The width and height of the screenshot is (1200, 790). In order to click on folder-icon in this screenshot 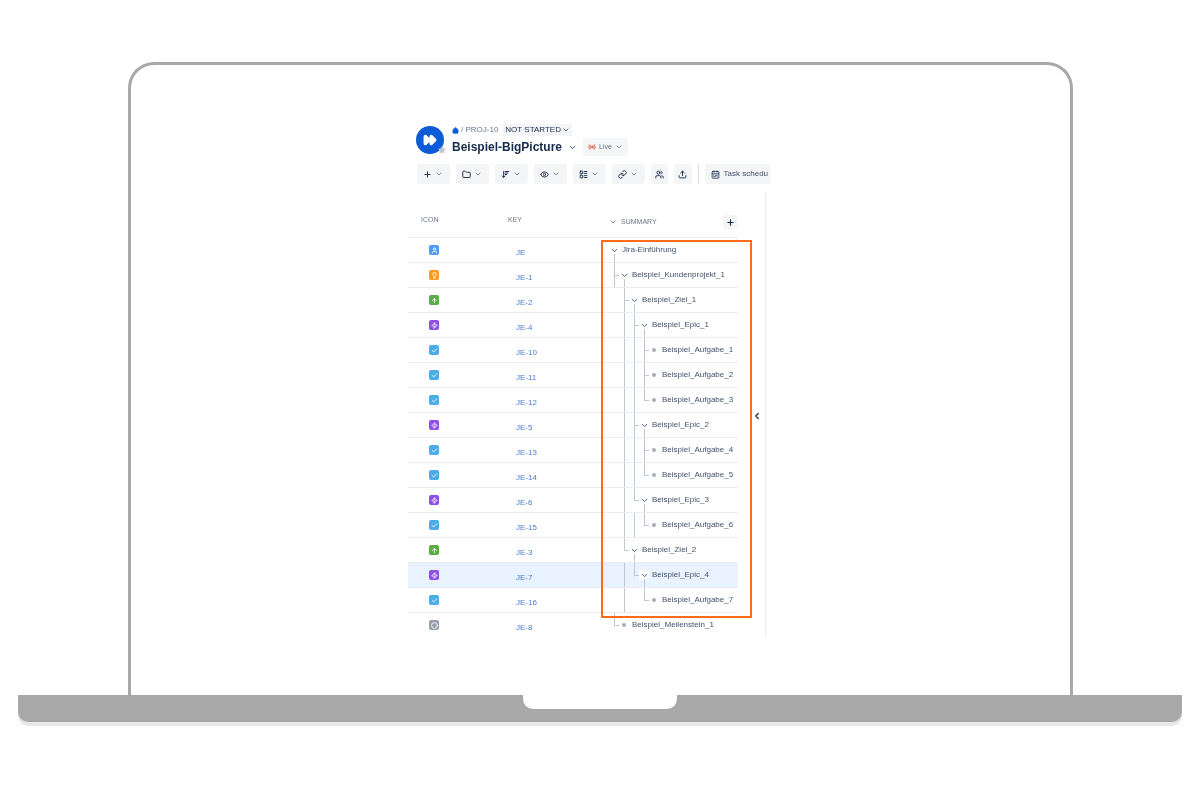, I will do `click(467, 174)`.